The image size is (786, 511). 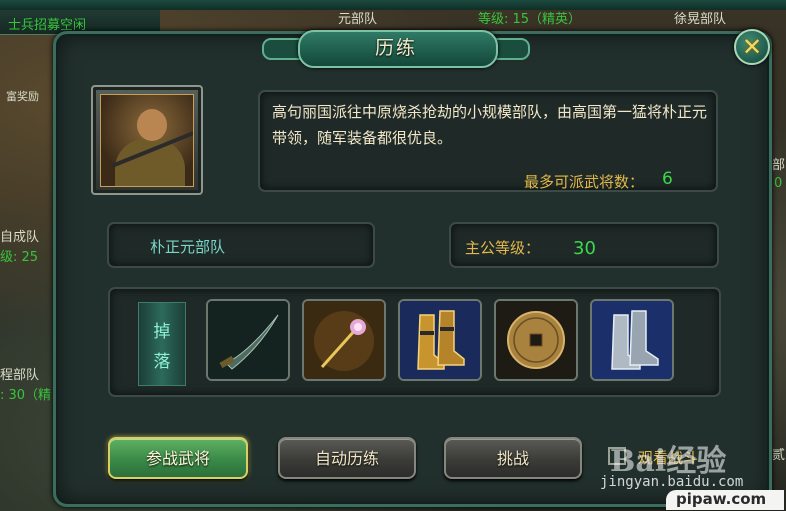 What do you see at coordinates (584, 248) in the screenshot?
I see `lord-level-value: 30` at bounding box center [584, 248].